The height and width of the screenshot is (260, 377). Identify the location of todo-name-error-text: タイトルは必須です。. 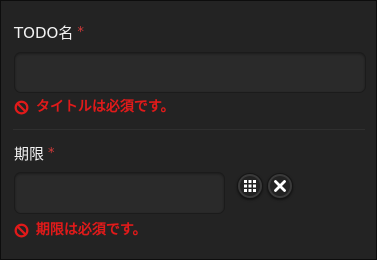
(105, 107).